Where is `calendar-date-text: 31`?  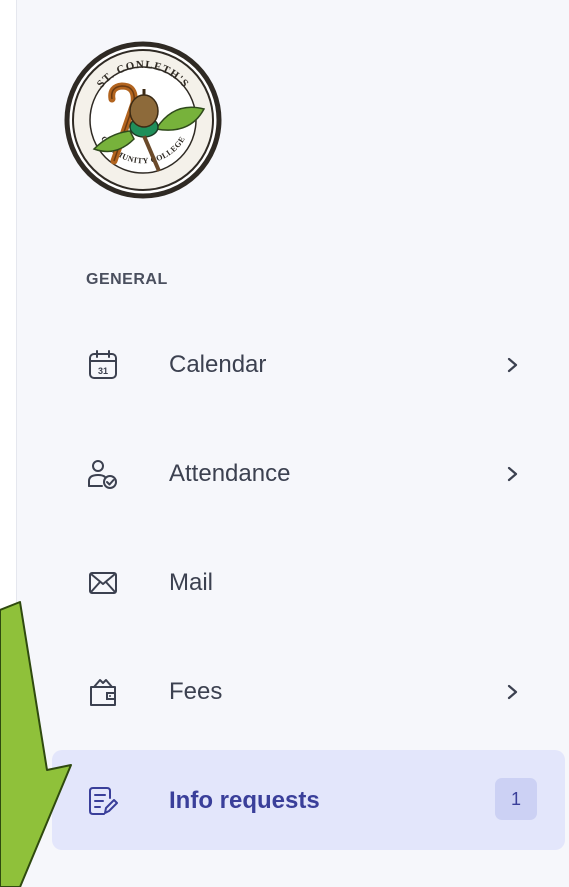
calendar-date-text: 31 is located at coordinates (103, 371).